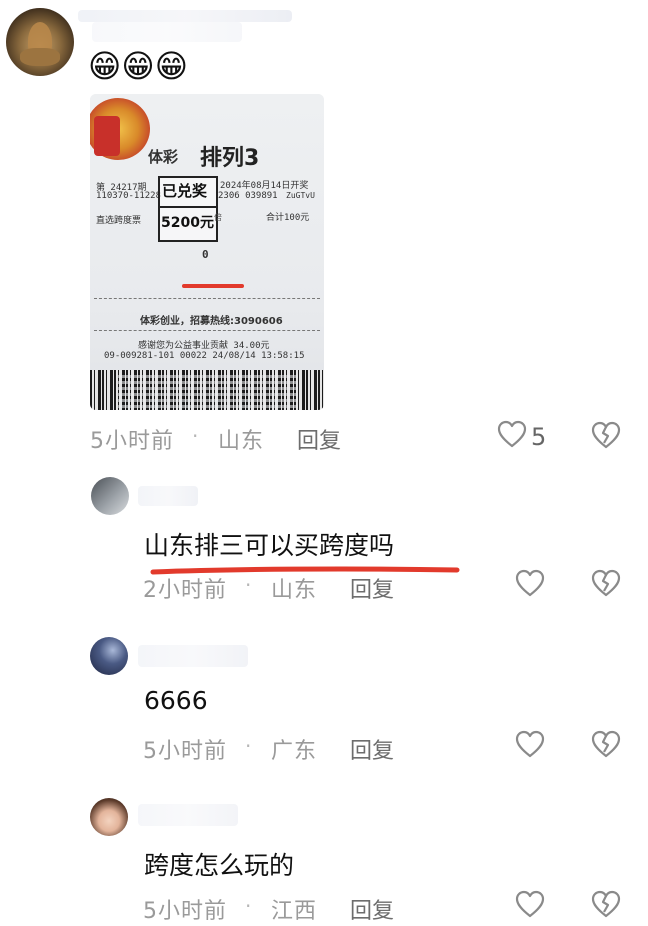 The width and height of the screenshot is (648, 926). What do you see at coordinates (188, 209) in the screenshot?
I see `redeemed-stamp: 已兑奖 5200元` at bounding box center [188, 209].